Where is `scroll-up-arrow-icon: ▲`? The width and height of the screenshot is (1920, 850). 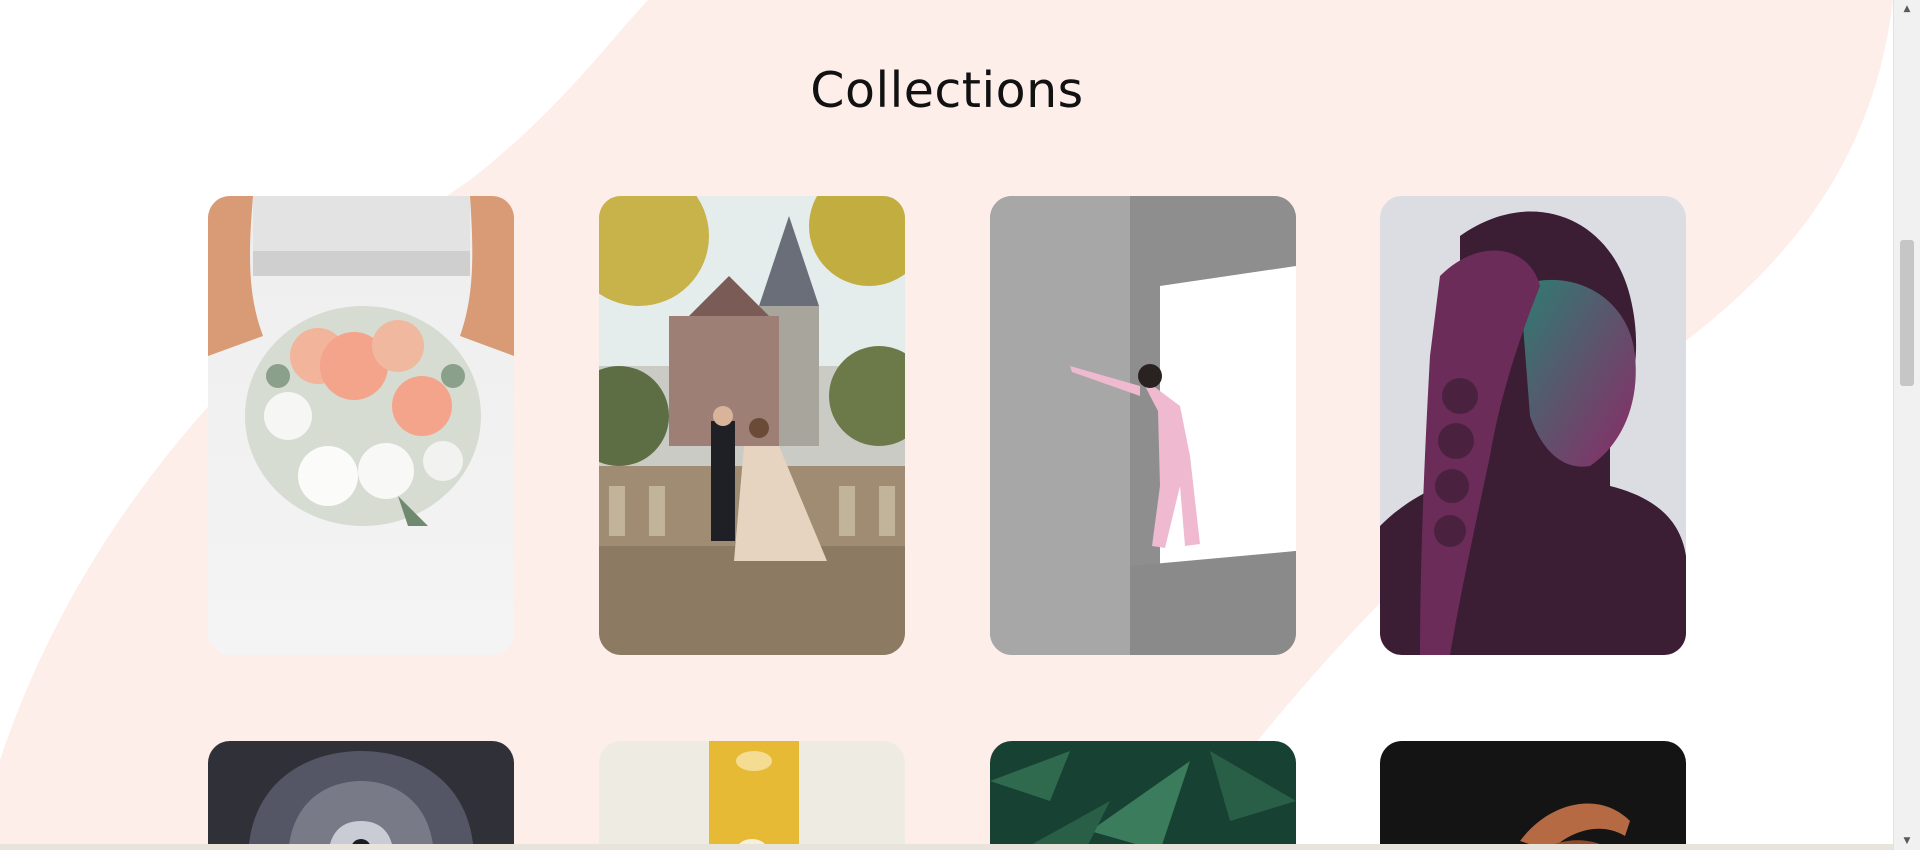 scroll-up-arrow-icon: ▲ is located at coordinates (1907, 9).